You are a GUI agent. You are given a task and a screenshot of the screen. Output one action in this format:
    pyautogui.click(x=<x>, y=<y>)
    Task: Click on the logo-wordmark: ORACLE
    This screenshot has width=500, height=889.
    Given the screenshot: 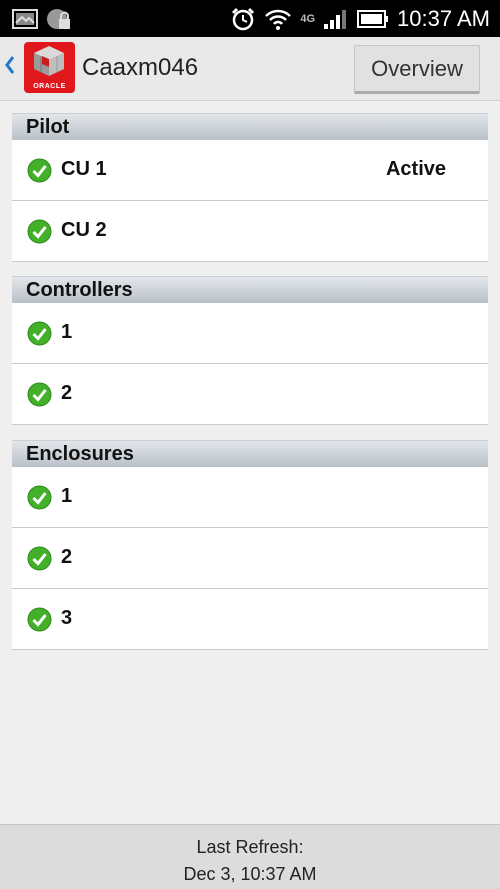 What is the action you would take?
    pyautogui.click(x=49, y=86)
    